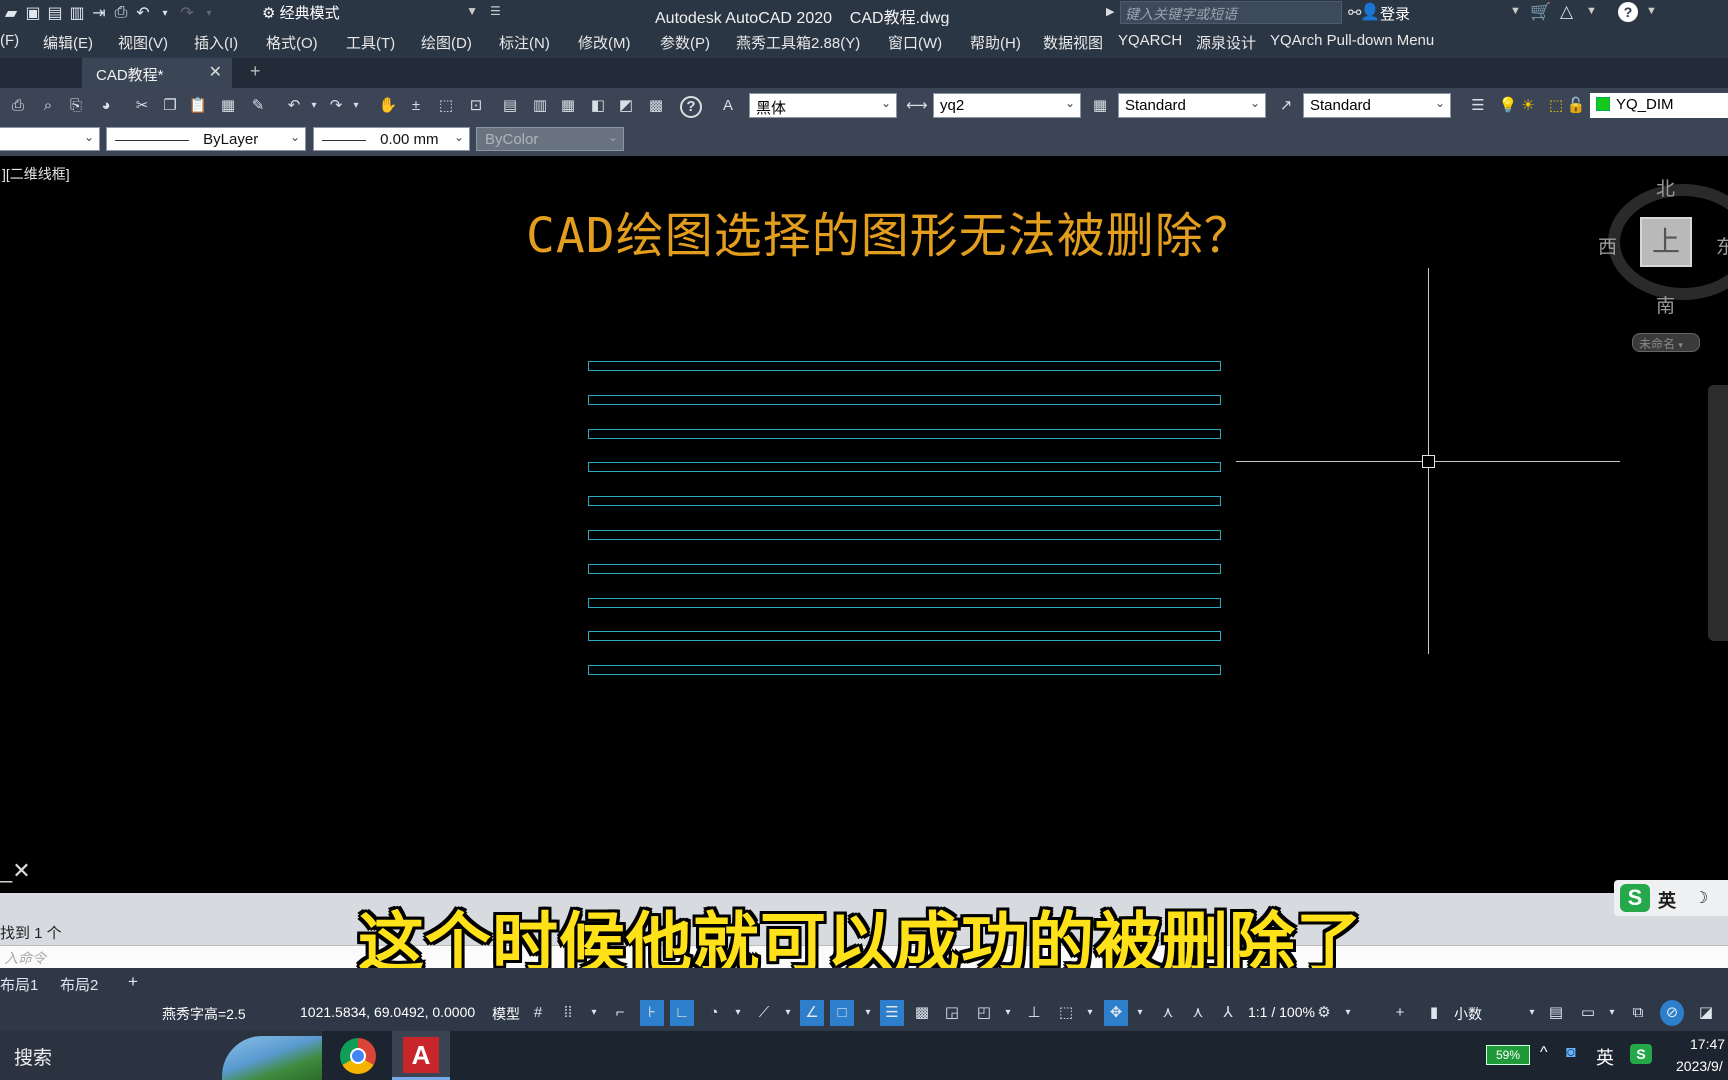 This screenshot has height=1080, width=1728. What do you see at coordinates (1198, 1013) in the screenshot?
I see `auto-scale-icon: ⋏` at bounding box center [1198, 1013].